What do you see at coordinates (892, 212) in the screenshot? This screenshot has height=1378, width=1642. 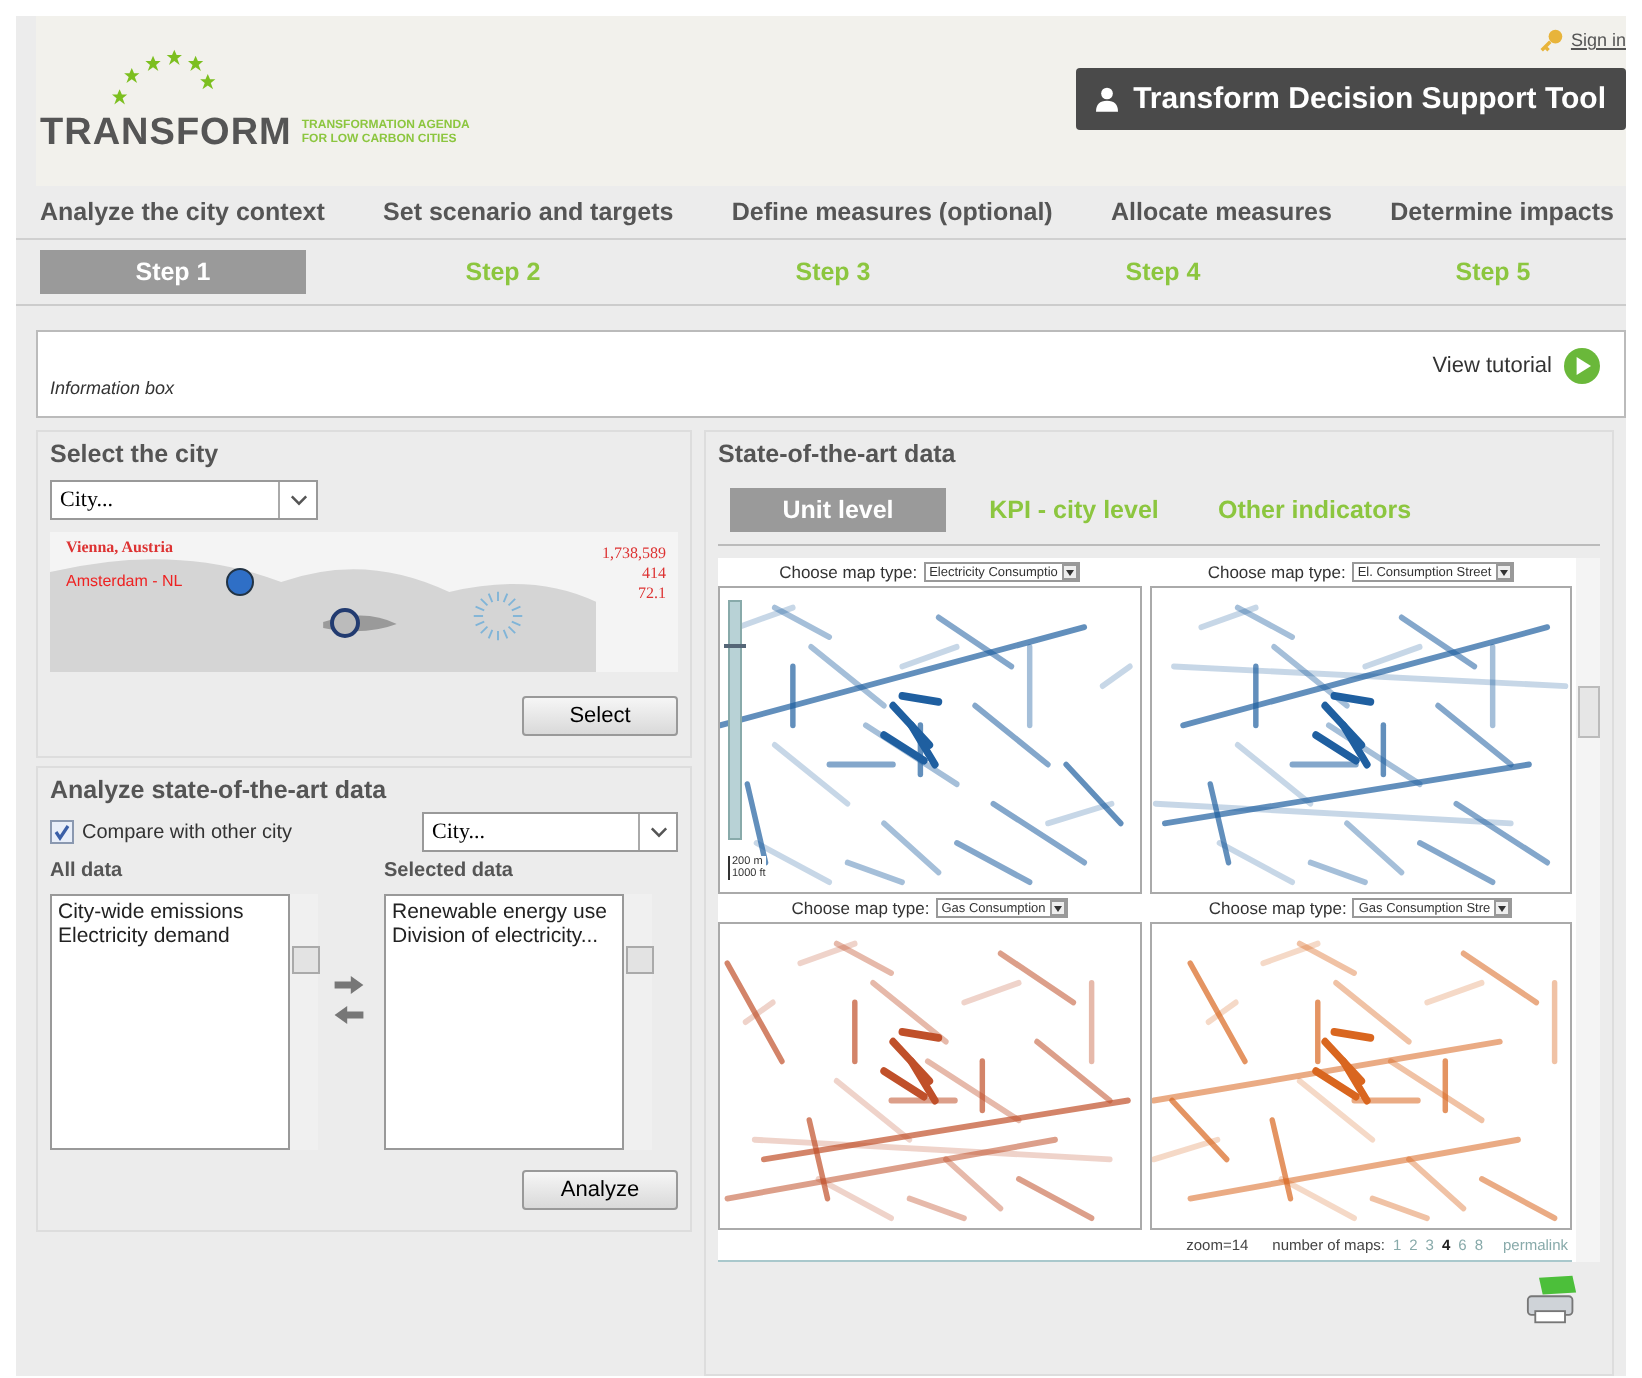 I see `process-label: Define measures (optional)` at bounding box center [892, 212].